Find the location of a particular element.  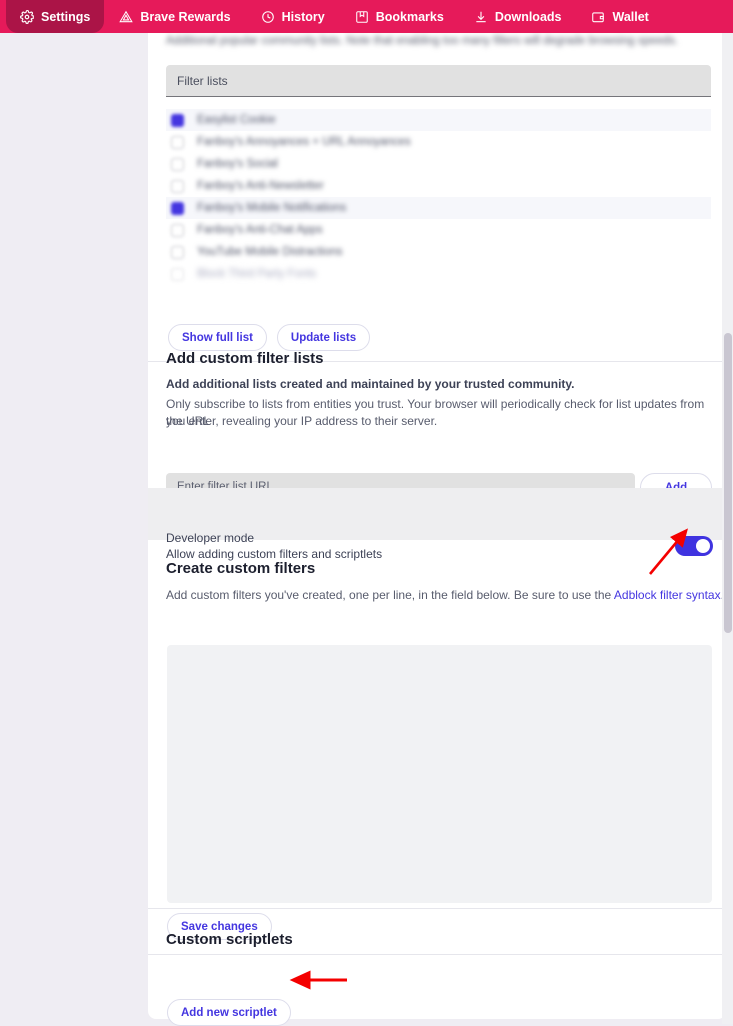

list-item: Fanboy's Social is located at coordinates (438, 164).